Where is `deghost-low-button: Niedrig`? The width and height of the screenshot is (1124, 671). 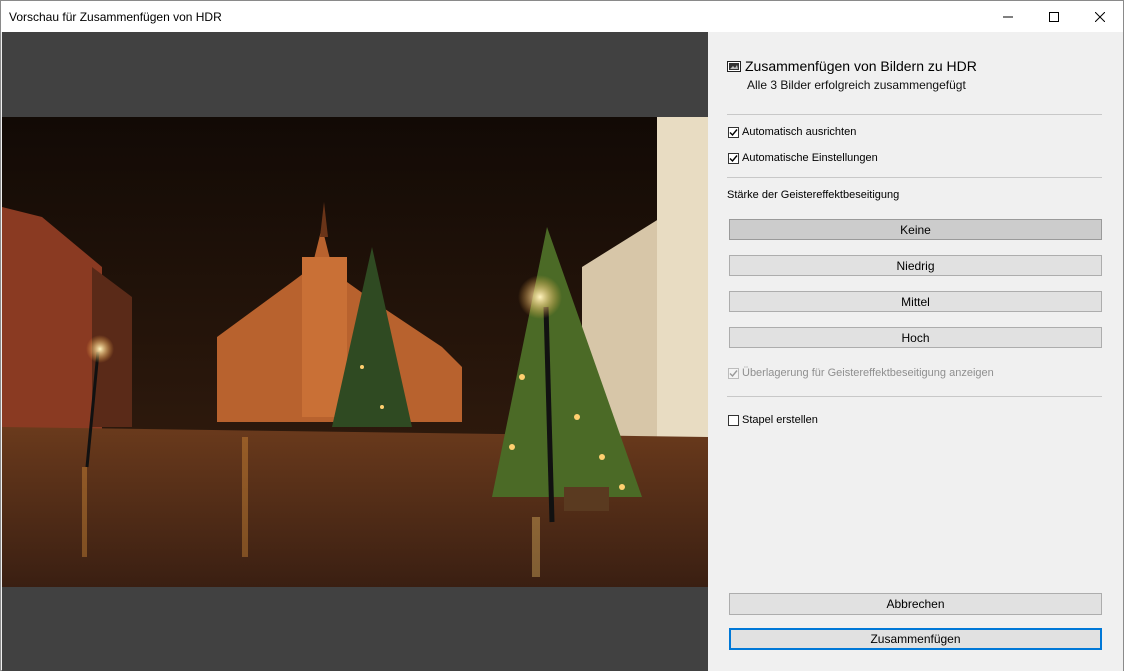
deghost-low-button: Niedrig is located at coordinates (915, 265).